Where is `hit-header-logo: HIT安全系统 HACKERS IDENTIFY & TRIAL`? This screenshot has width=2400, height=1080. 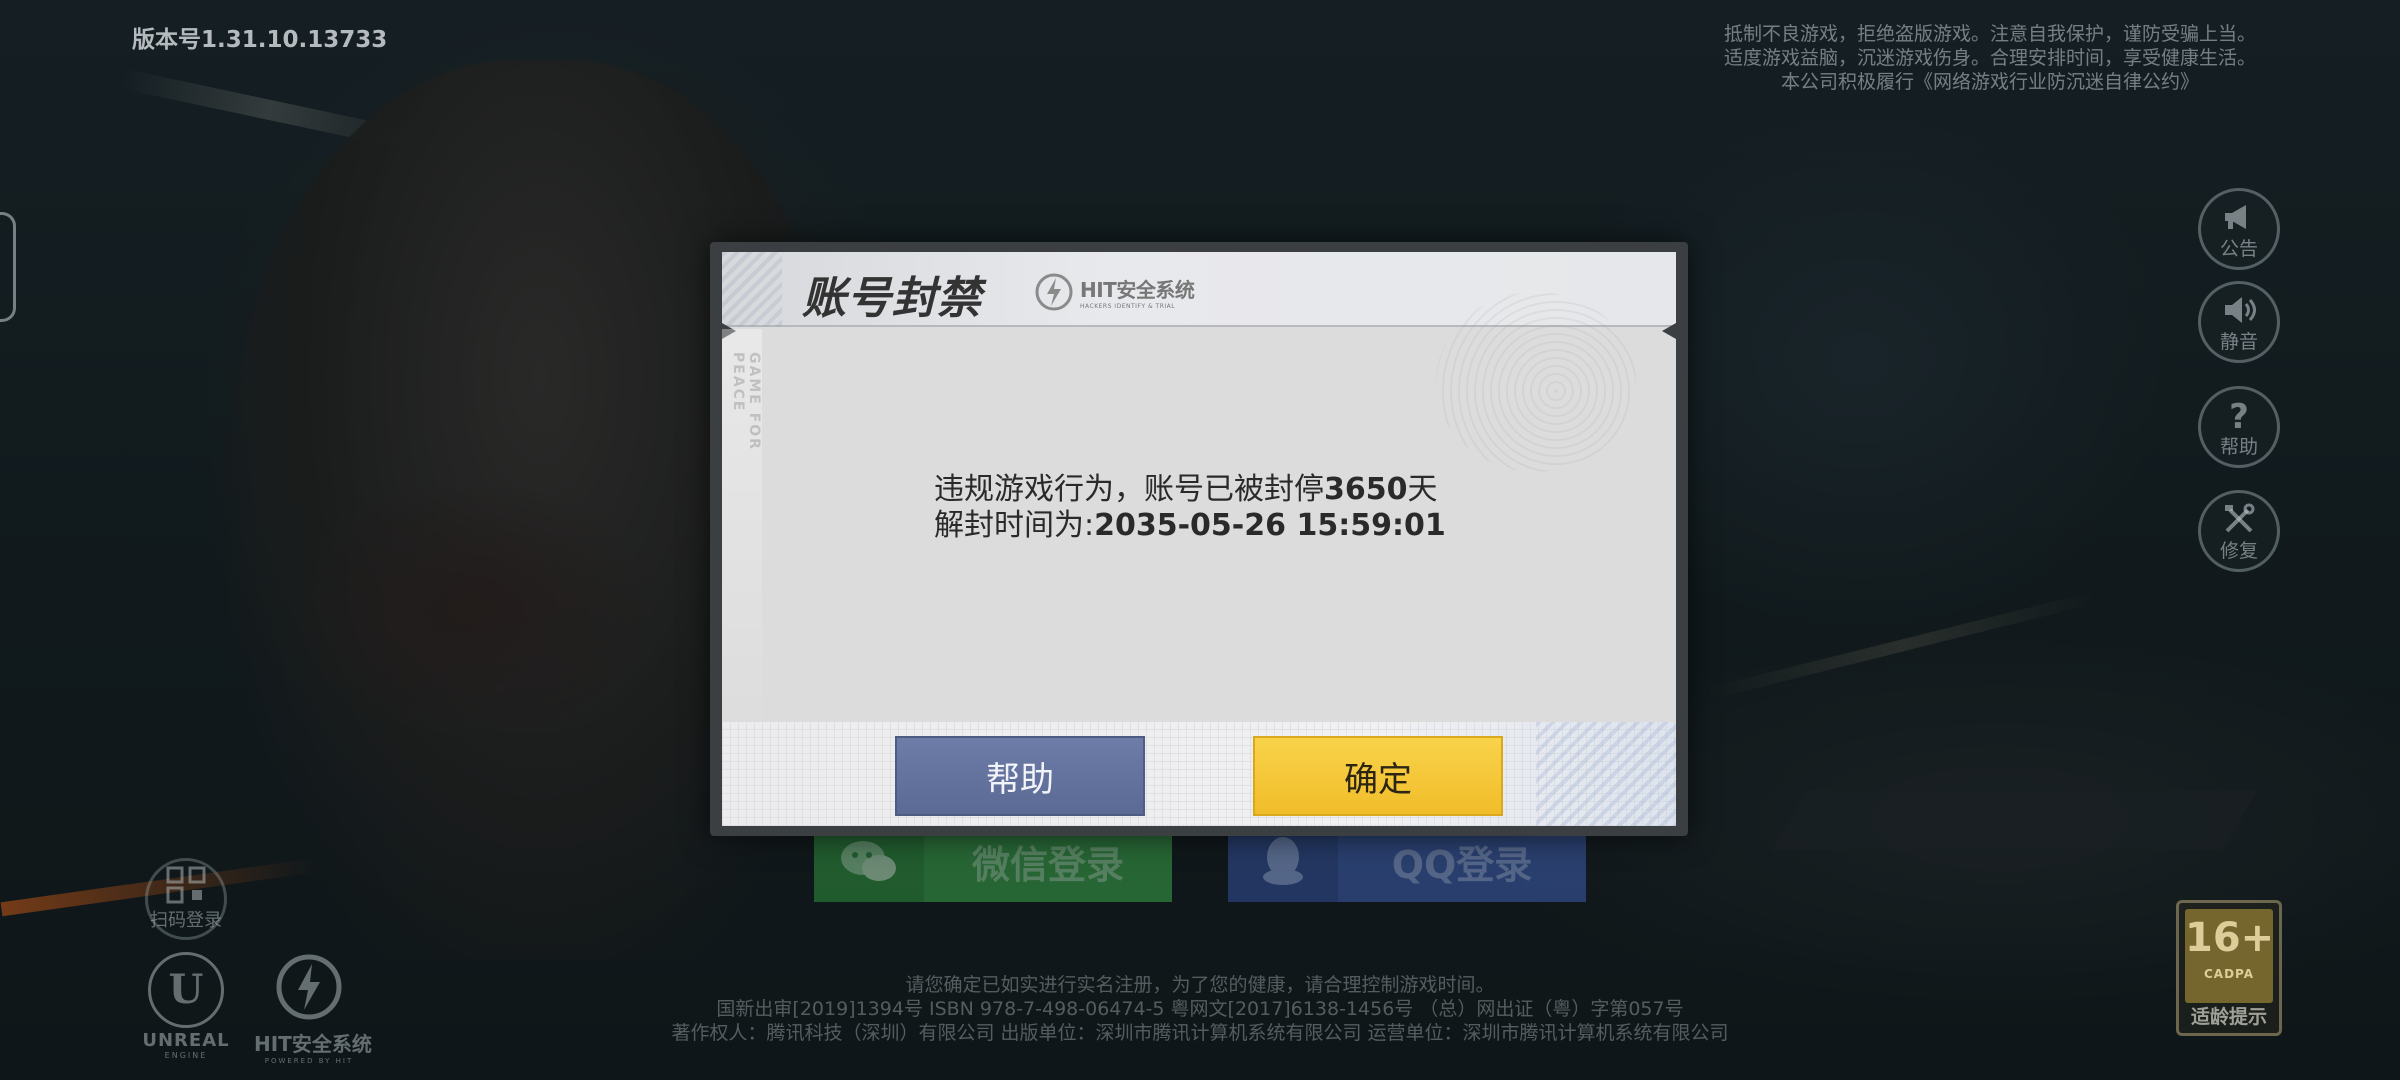 hit-header-logo: HIT安全系统 HACKERS IDENTIFY & TRIAL is located at coordinates (1114, 292).